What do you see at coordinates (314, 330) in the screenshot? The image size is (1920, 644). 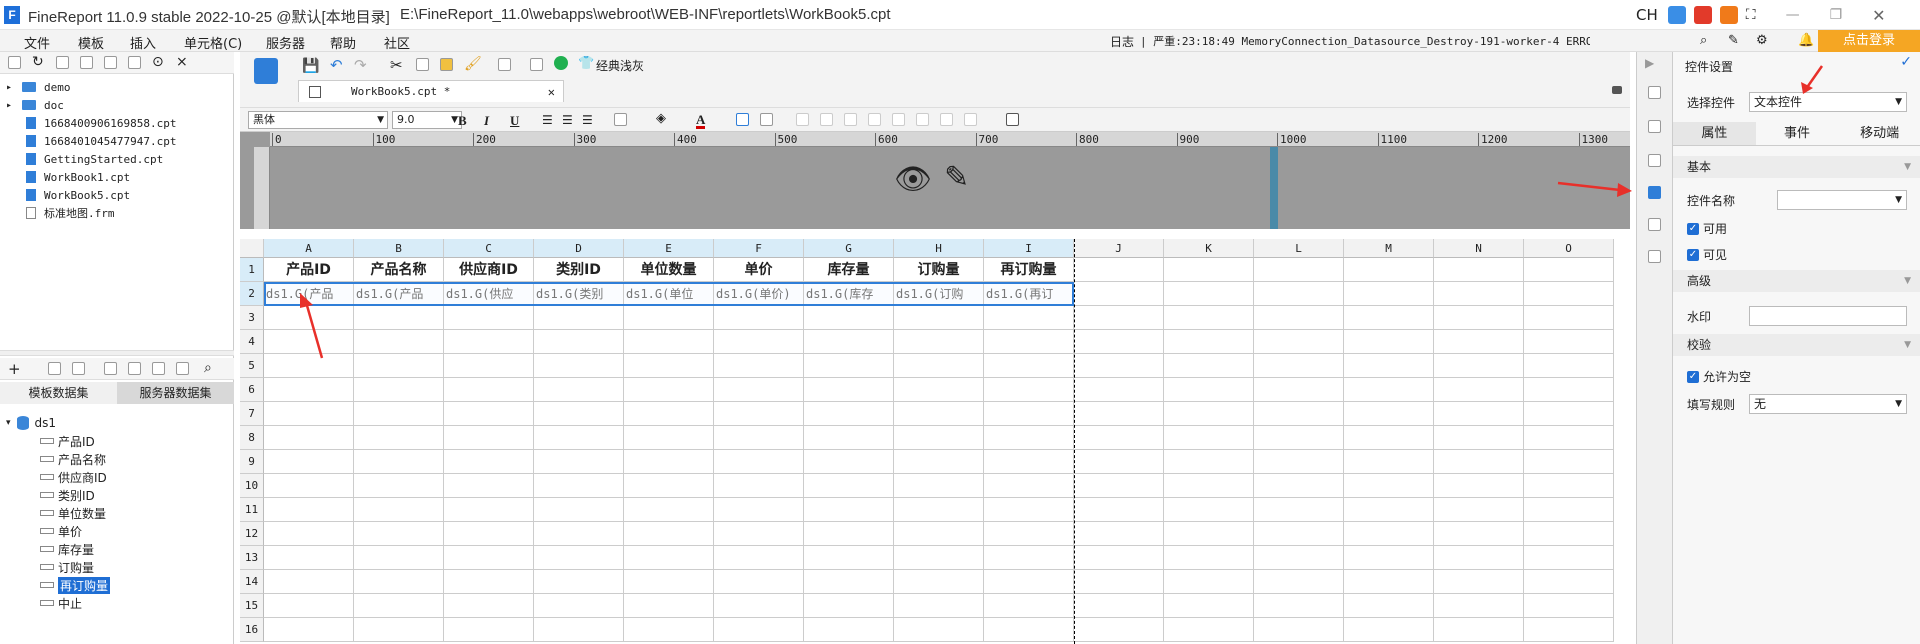 I see `annotation-arrow-cell` at bounding box center [314, 330].